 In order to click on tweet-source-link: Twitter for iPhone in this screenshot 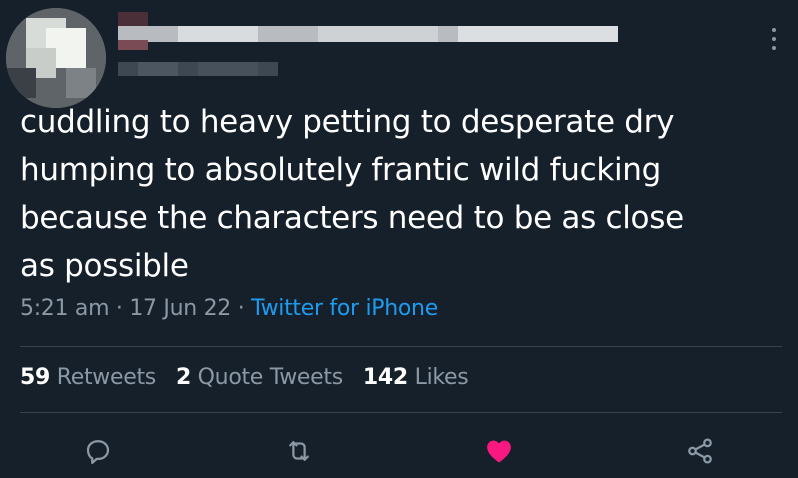, I will do `click(344, 308)`.